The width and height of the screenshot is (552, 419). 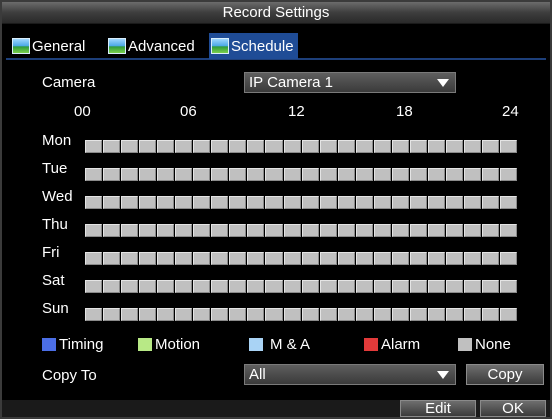 I want to click on schedule-row-fri, so click(x=301, y=258).